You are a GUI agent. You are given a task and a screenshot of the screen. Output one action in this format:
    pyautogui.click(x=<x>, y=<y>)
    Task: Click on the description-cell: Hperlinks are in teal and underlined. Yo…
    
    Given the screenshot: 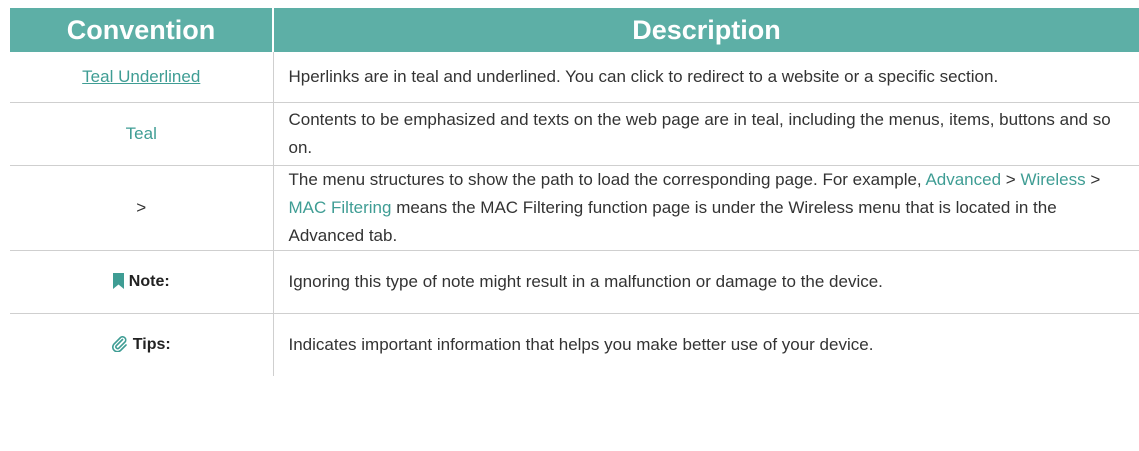 What is the action you would take?
    pyautogui.click(x=706, y=77)
    